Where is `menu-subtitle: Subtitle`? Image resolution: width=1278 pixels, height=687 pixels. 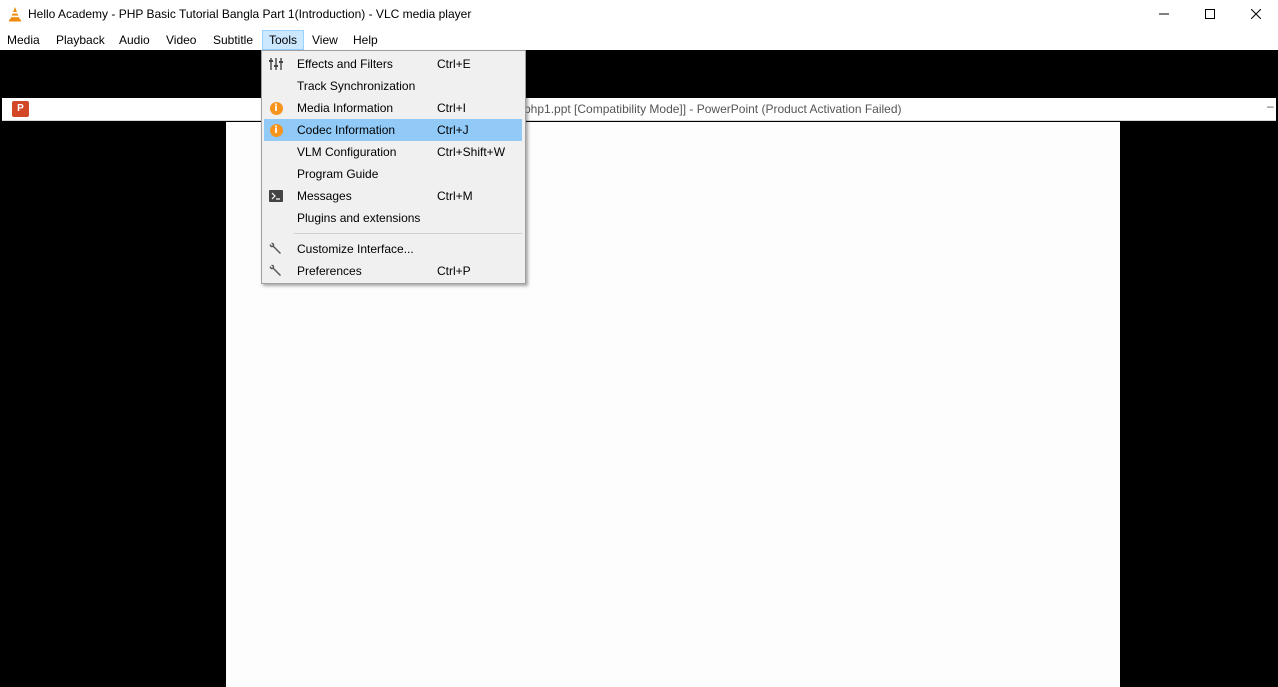
menu-subtitle: Subtitle is located at coordinates (233, 40).